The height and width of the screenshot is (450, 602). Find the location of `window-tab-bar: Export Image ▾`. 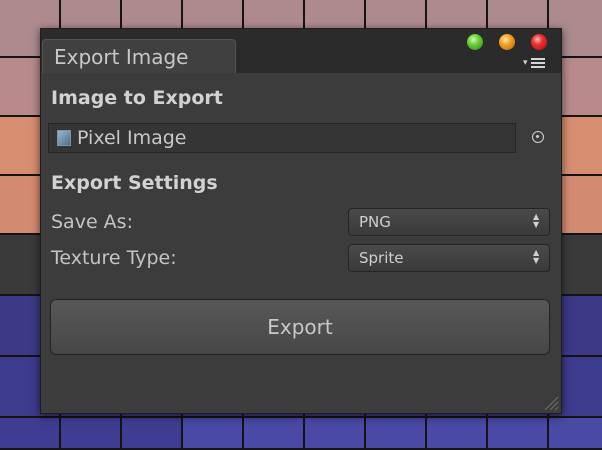

window-tab-bar: Export Image ▾ is located at coordinates (301, 51).